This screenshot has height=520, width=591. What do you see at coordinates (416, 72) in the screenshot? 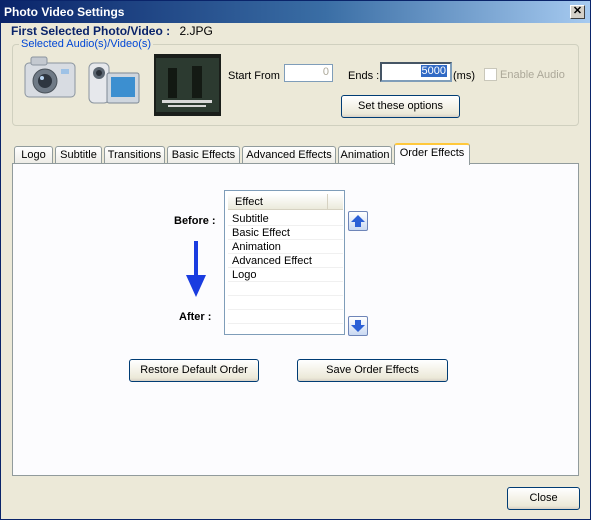
I see `ends-input: 5000` at bounding box center [416, 72].